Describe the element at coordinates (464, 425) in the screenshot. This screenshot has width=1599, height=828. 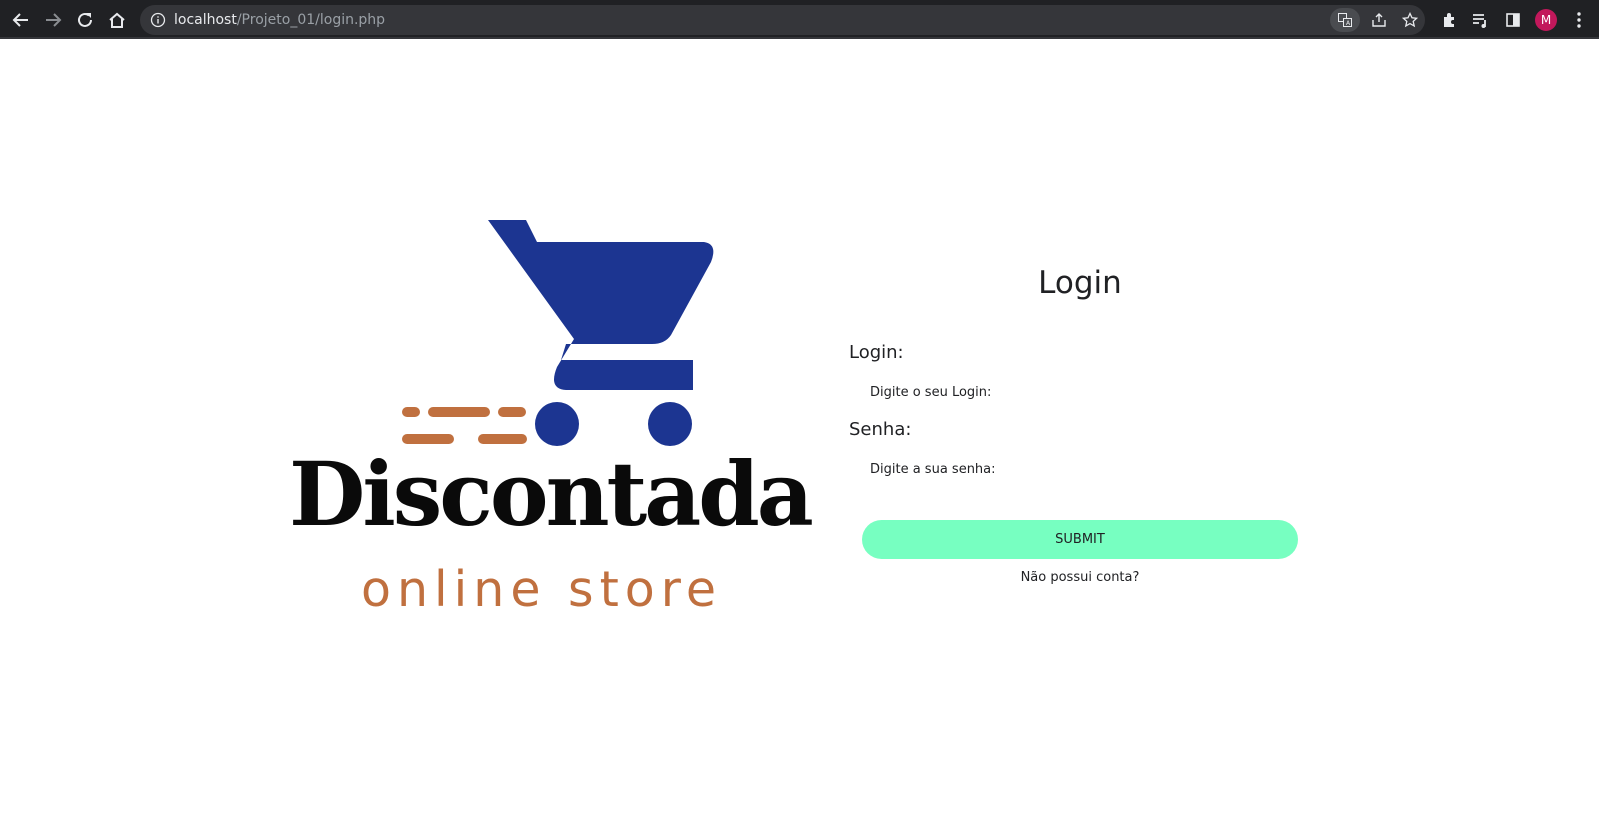
I see `speed-lines-icon` at that location.